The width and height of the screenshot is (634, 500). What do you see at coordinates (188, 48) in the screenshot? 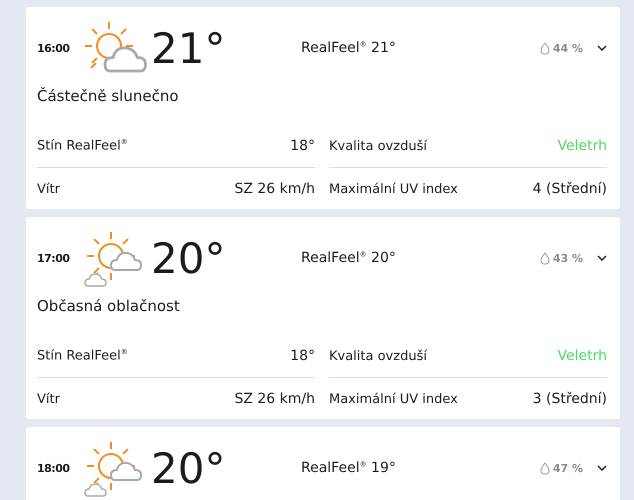
I see `temperature: 21°` at bounding box center [188, 48].